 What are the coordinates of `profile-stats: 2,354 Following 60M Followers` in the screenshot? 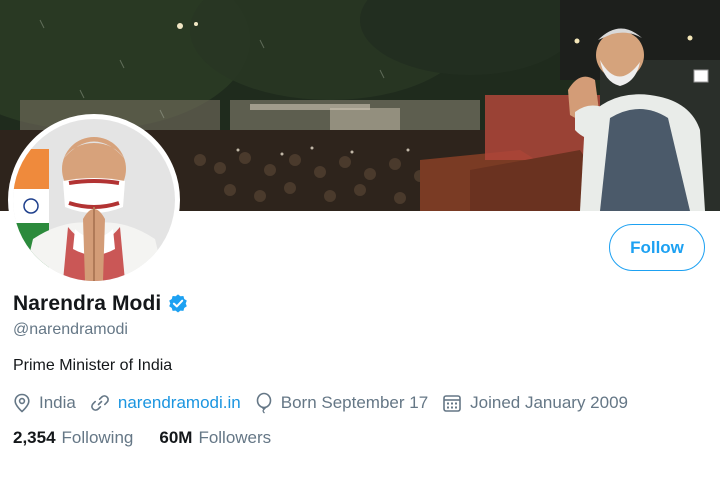 It's located at (155, 438).